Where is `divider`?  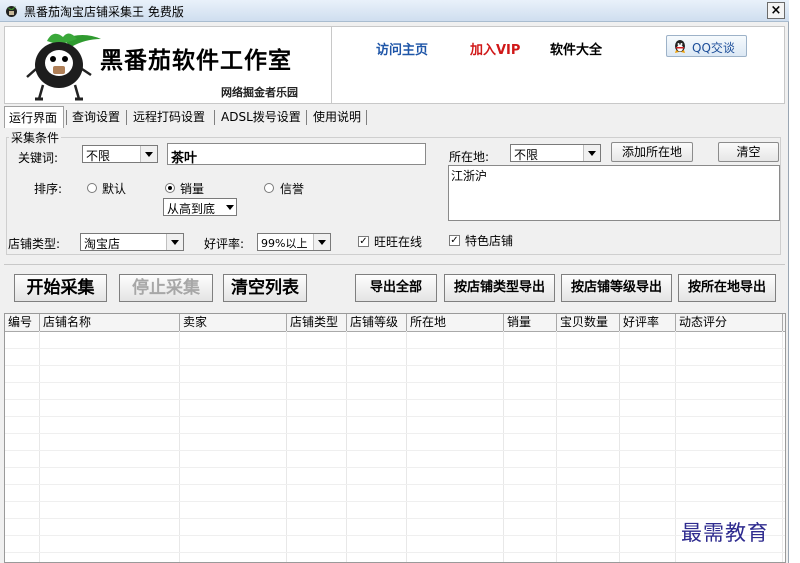
divider is located at coordinates (394, 264).